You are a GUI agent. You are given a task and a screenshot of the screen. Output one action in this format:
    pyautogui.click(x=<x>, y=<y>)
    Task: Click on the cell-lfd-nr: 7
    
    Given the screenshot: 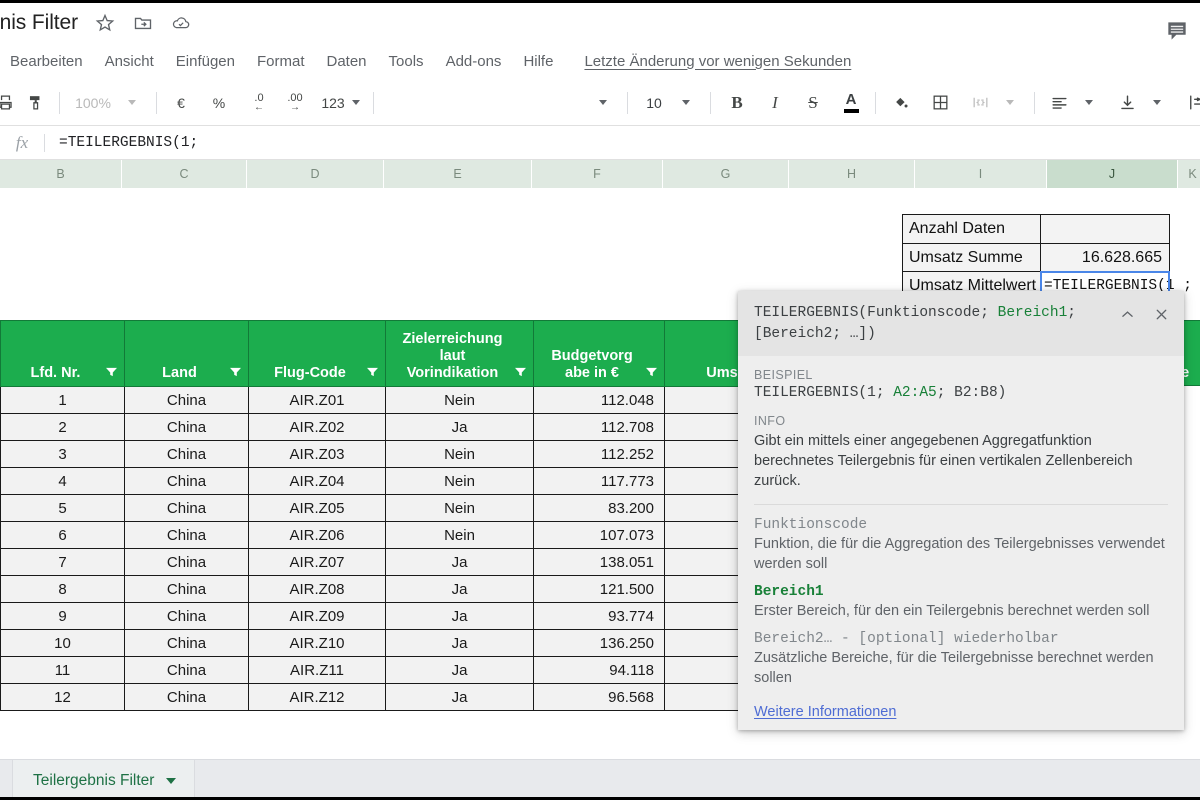 What is the action you would take?
    pyautogui.click(x=62, y=562)
    